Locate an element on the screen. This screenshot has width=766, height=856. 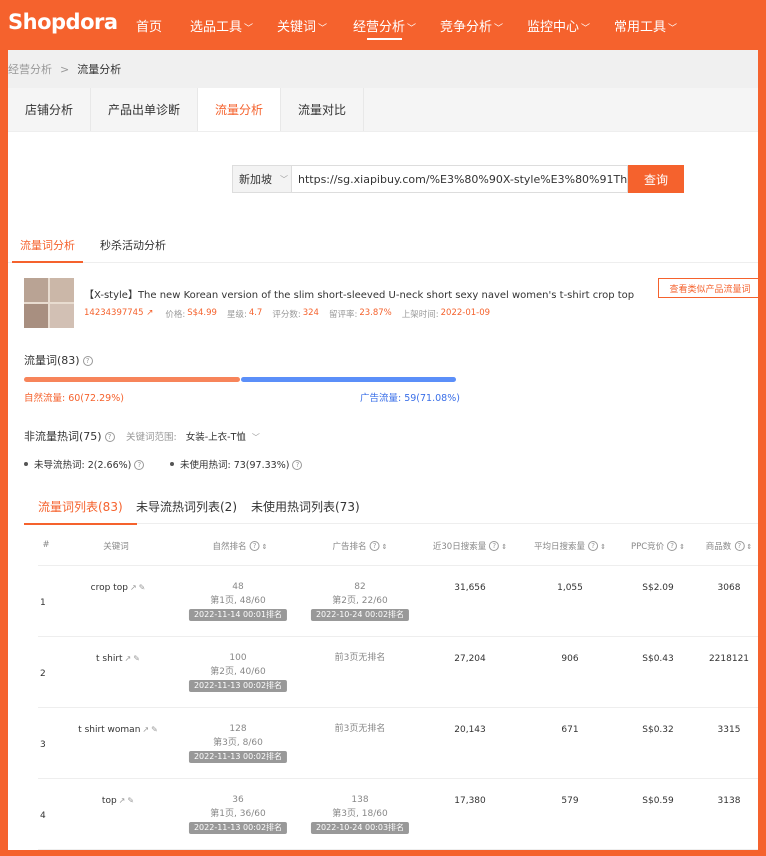
nav-competition-analysis: 竞争分析 ﹀ is located at coordinates (471, 25).